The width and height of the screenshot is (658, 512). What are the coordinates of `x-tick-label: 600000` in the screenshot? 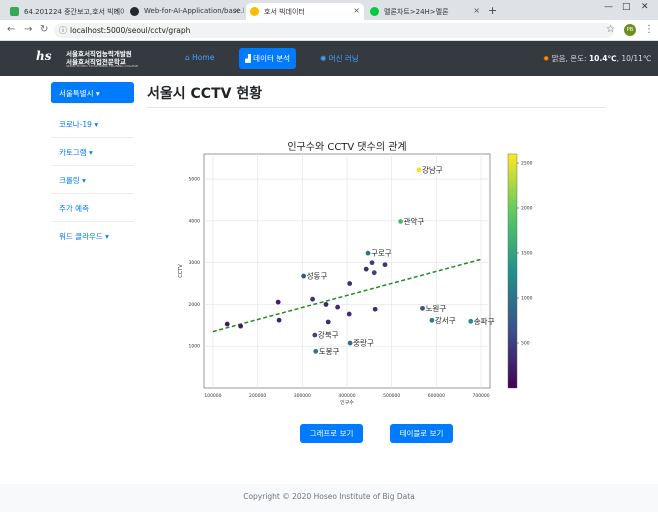 It's located at (436, 396).